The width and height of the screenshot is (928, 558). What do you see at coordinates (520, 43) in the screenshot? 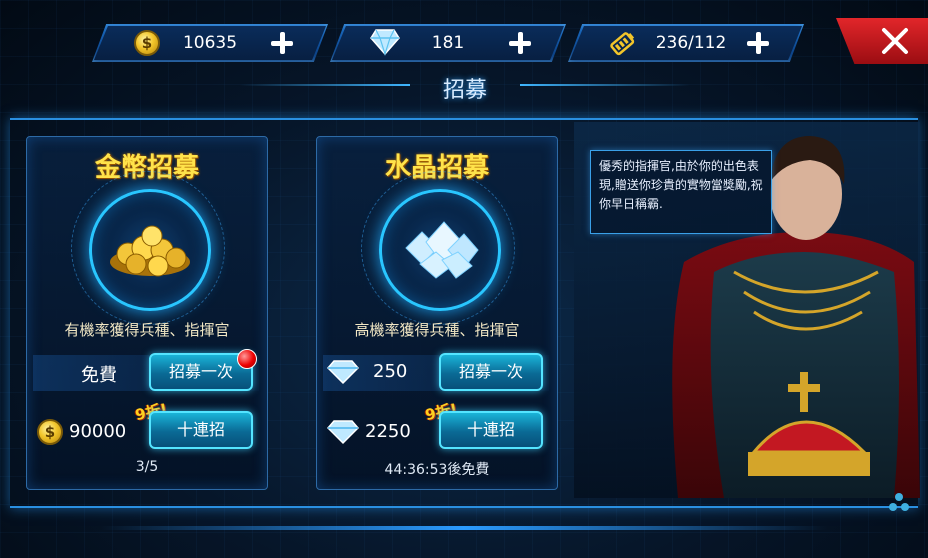
I see `add-crystal-button` at bounding box center [520, 43].